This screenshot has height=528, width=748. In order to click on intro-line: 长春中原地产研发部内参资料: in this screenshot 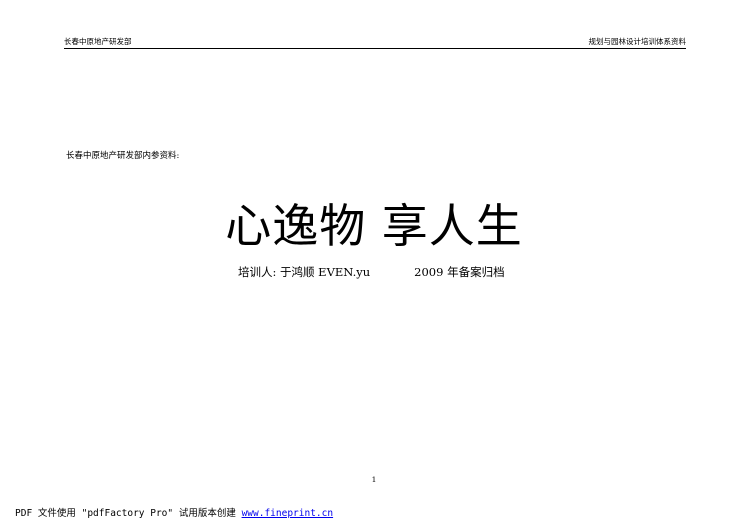, I will do `click(123, 156)`.